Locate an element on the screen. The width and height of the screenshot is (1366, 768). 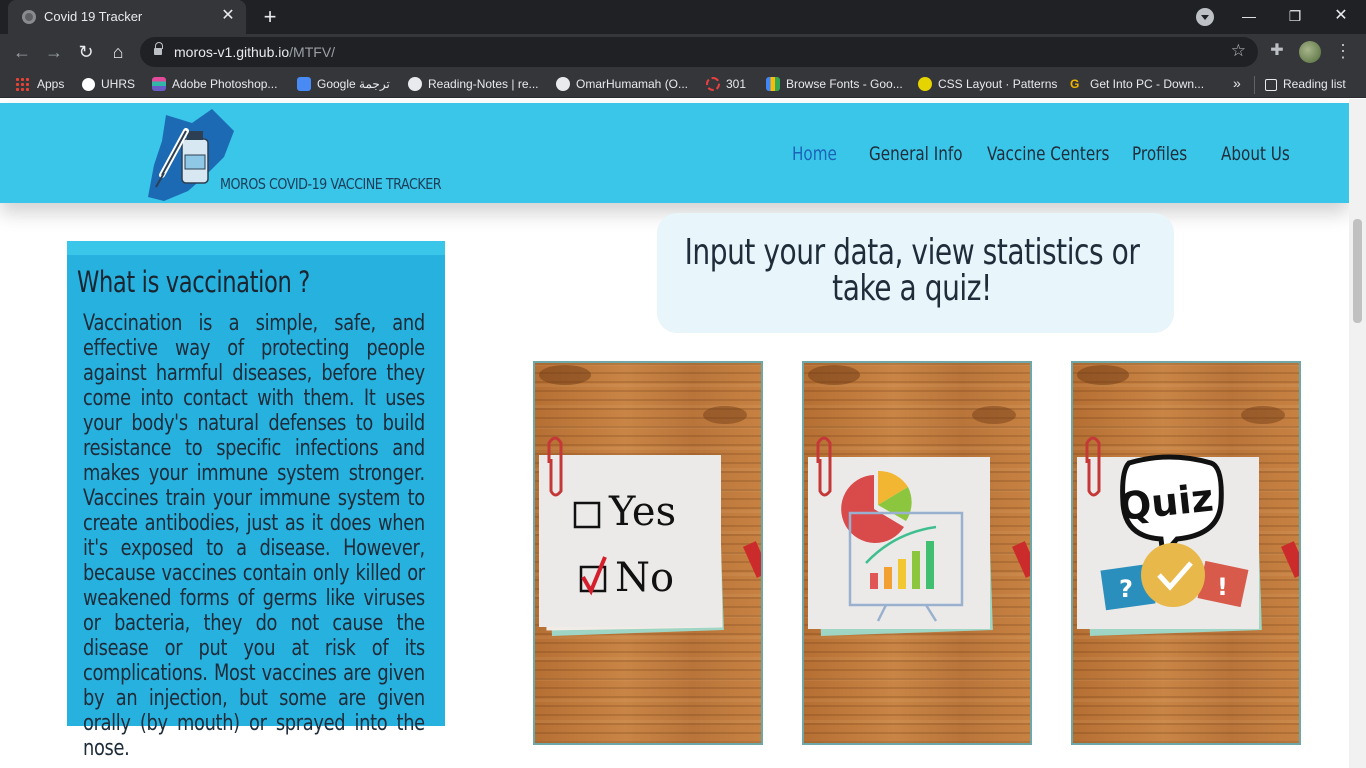
scrollbar-thumb is located at coordinates (1357, 271).